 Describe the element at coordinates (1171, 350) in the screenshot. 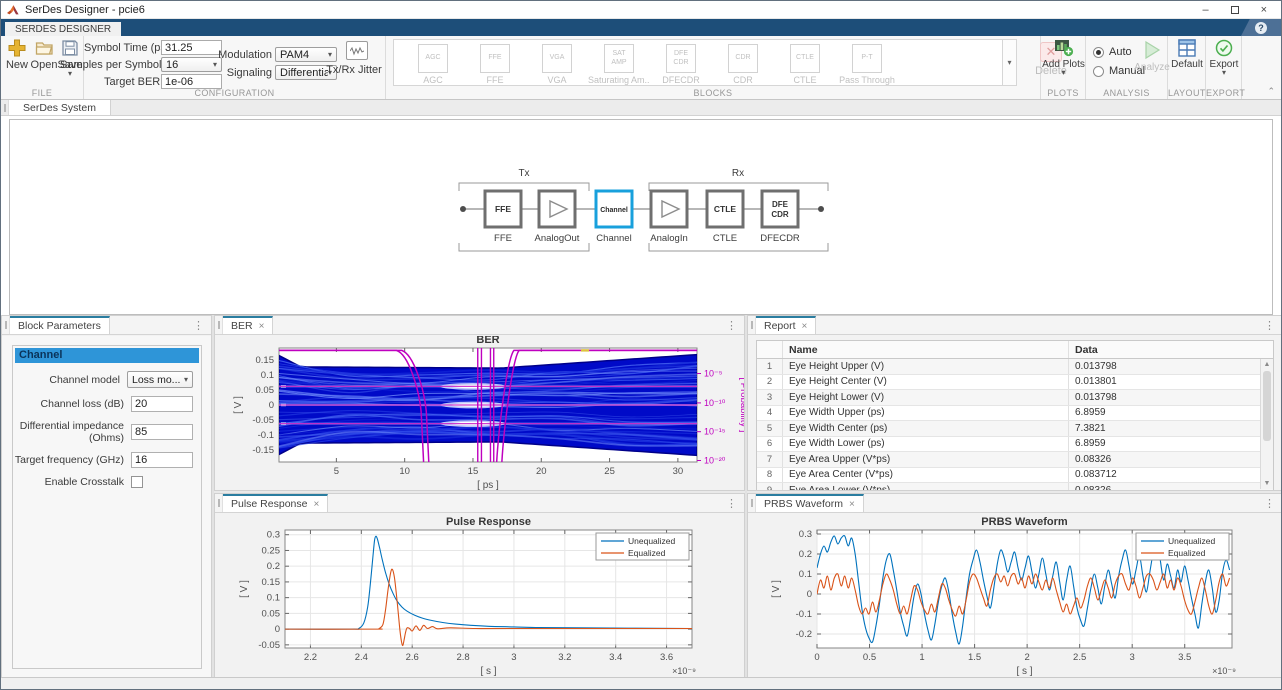

I see `column-data: Data` at that location.